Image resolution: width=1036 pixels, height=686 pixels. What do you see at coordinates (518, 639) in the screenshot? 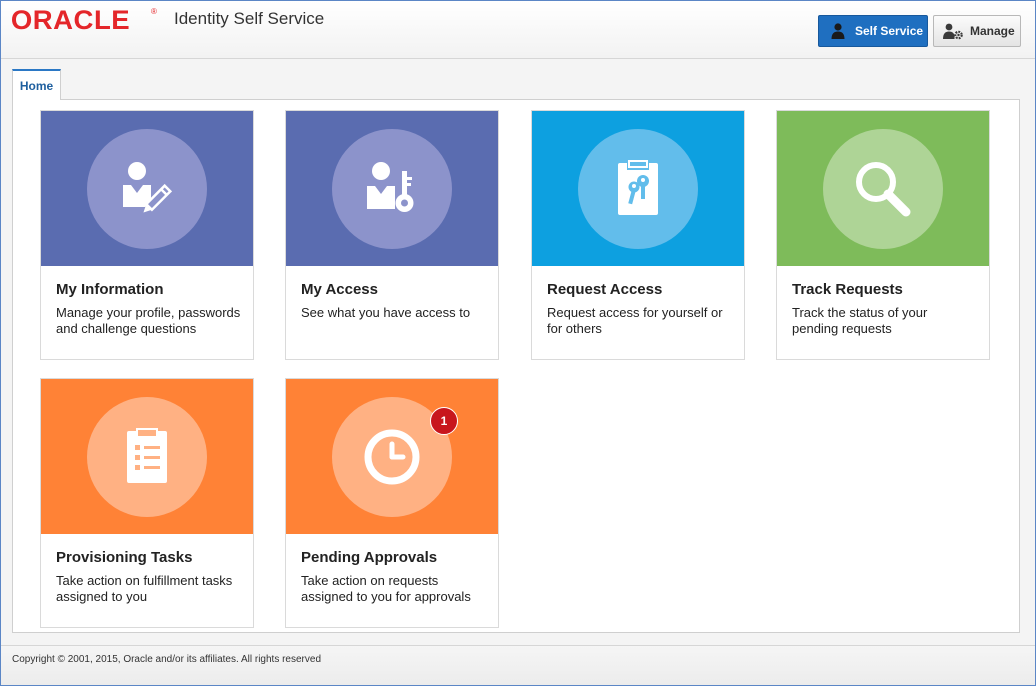
I see `content-gutter-bottom` at bounding box center [518, 639].